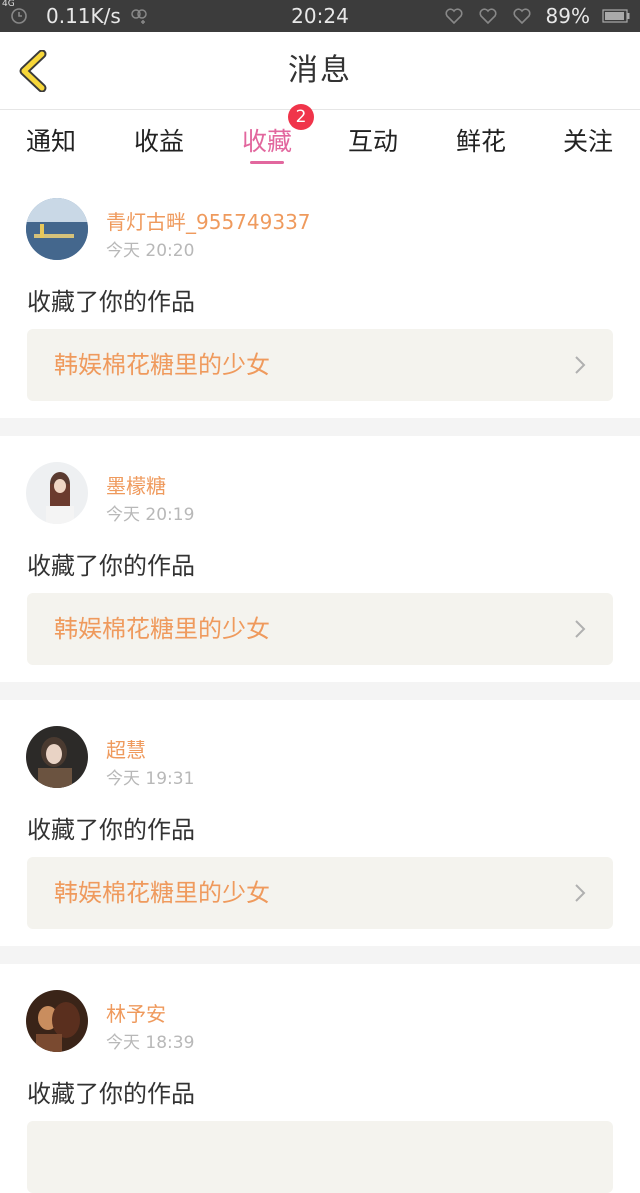 The height and width of the screenshot is (1193, 640). What do you see at coordinates (150, 1043) in the screenshot?
I see `message-time: 今天 18:39` at bounding box center [150, 1043].